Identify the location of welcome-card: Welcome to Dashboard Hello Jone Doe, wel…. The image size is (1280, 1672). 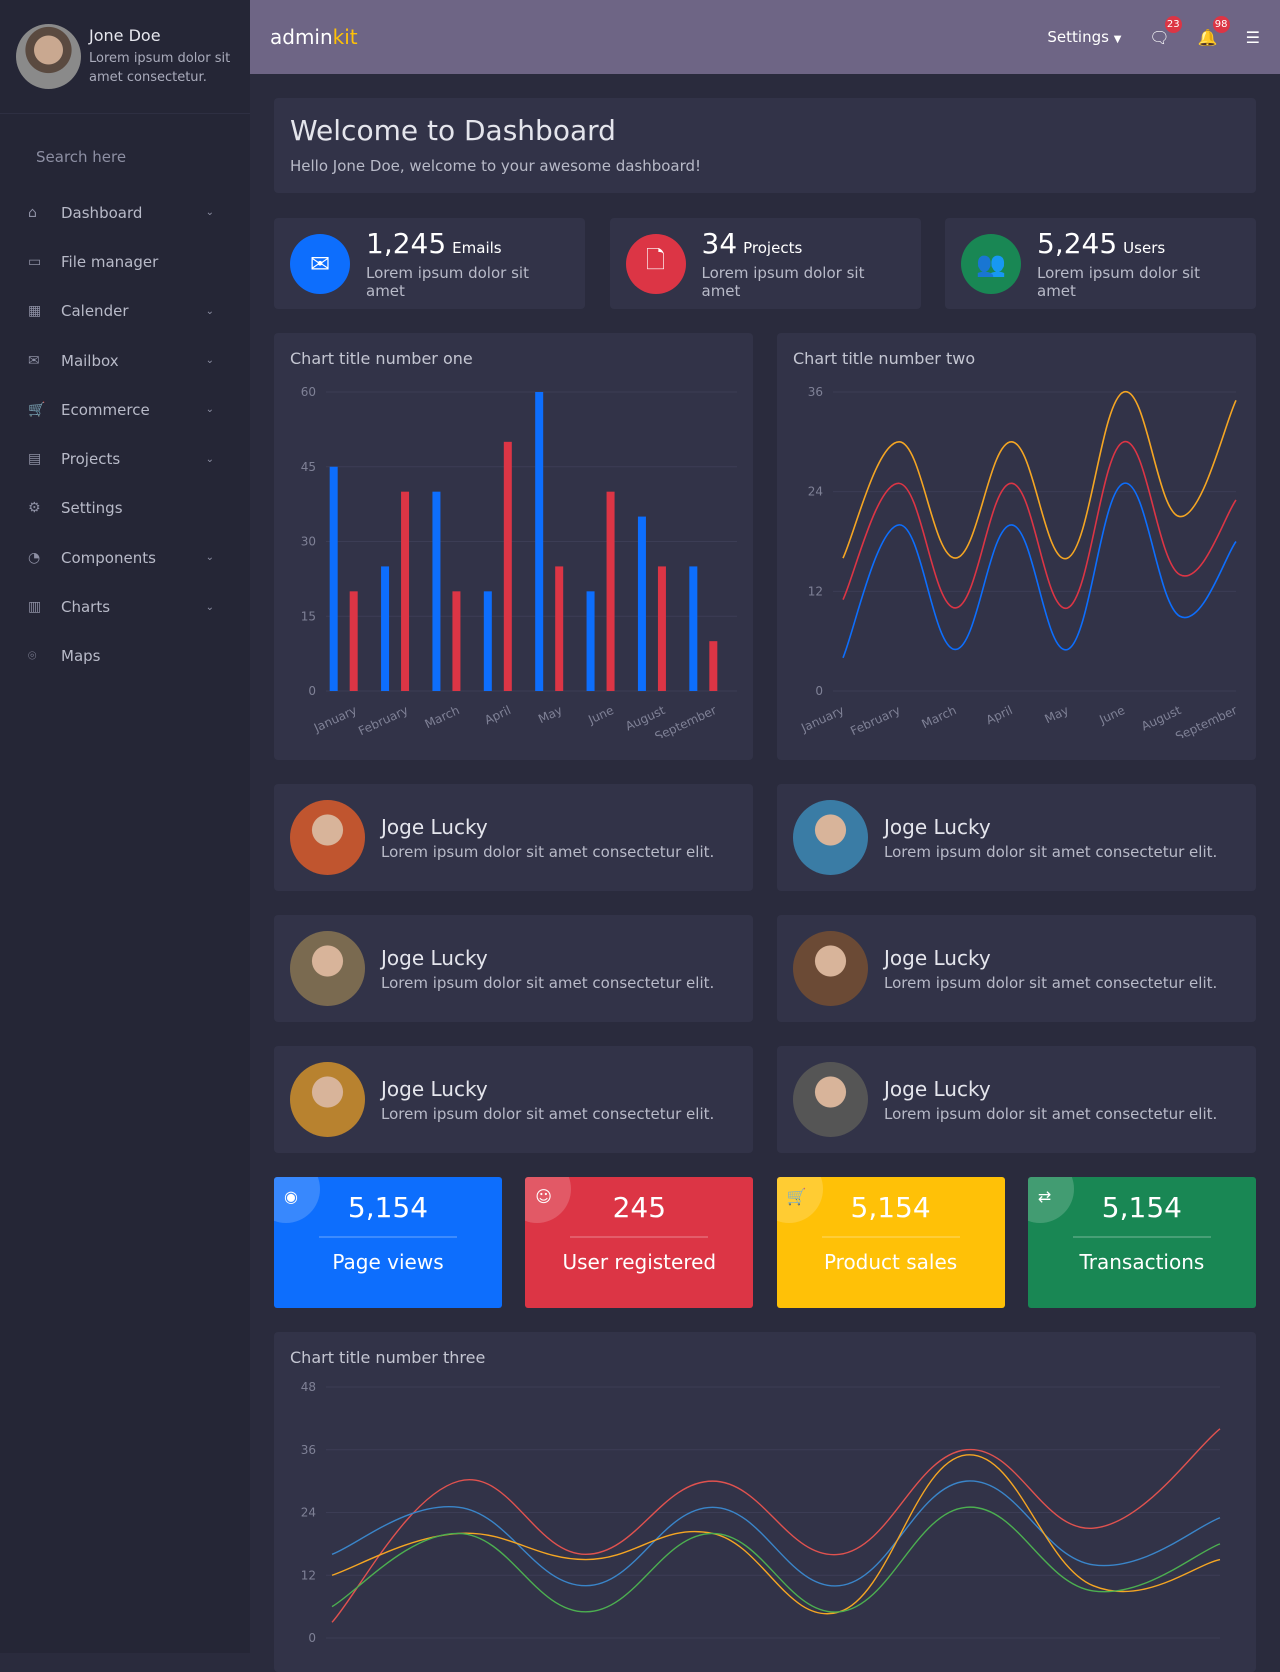
(765, 145).